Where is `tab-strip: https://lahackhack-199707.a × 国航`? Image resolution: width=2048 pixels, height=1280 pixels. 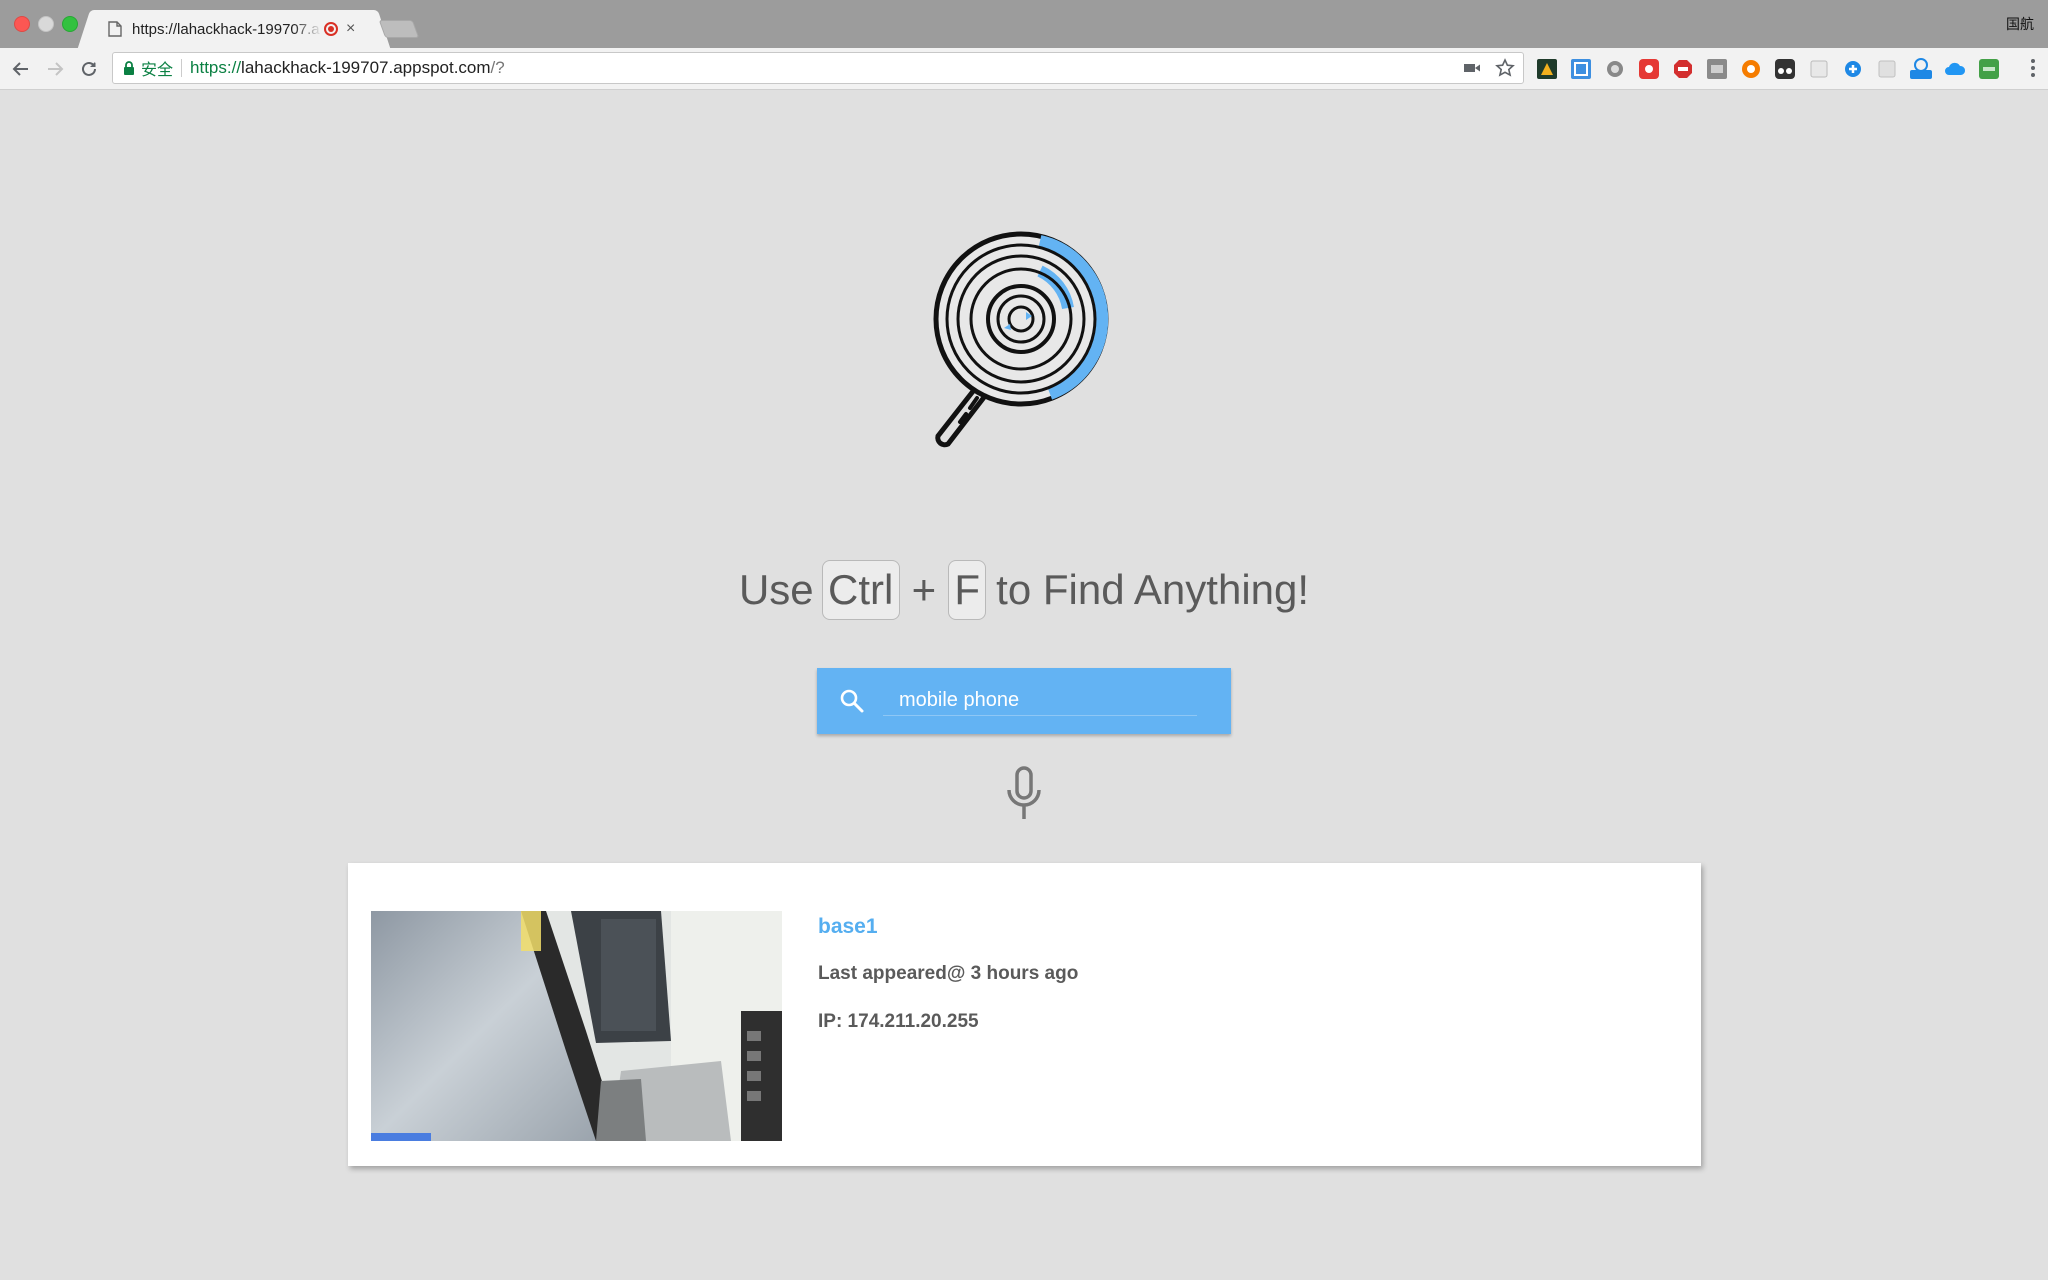 tab-strip: https://lahackhack-199707.a × 国航 is located at coordinates (1024, 24).